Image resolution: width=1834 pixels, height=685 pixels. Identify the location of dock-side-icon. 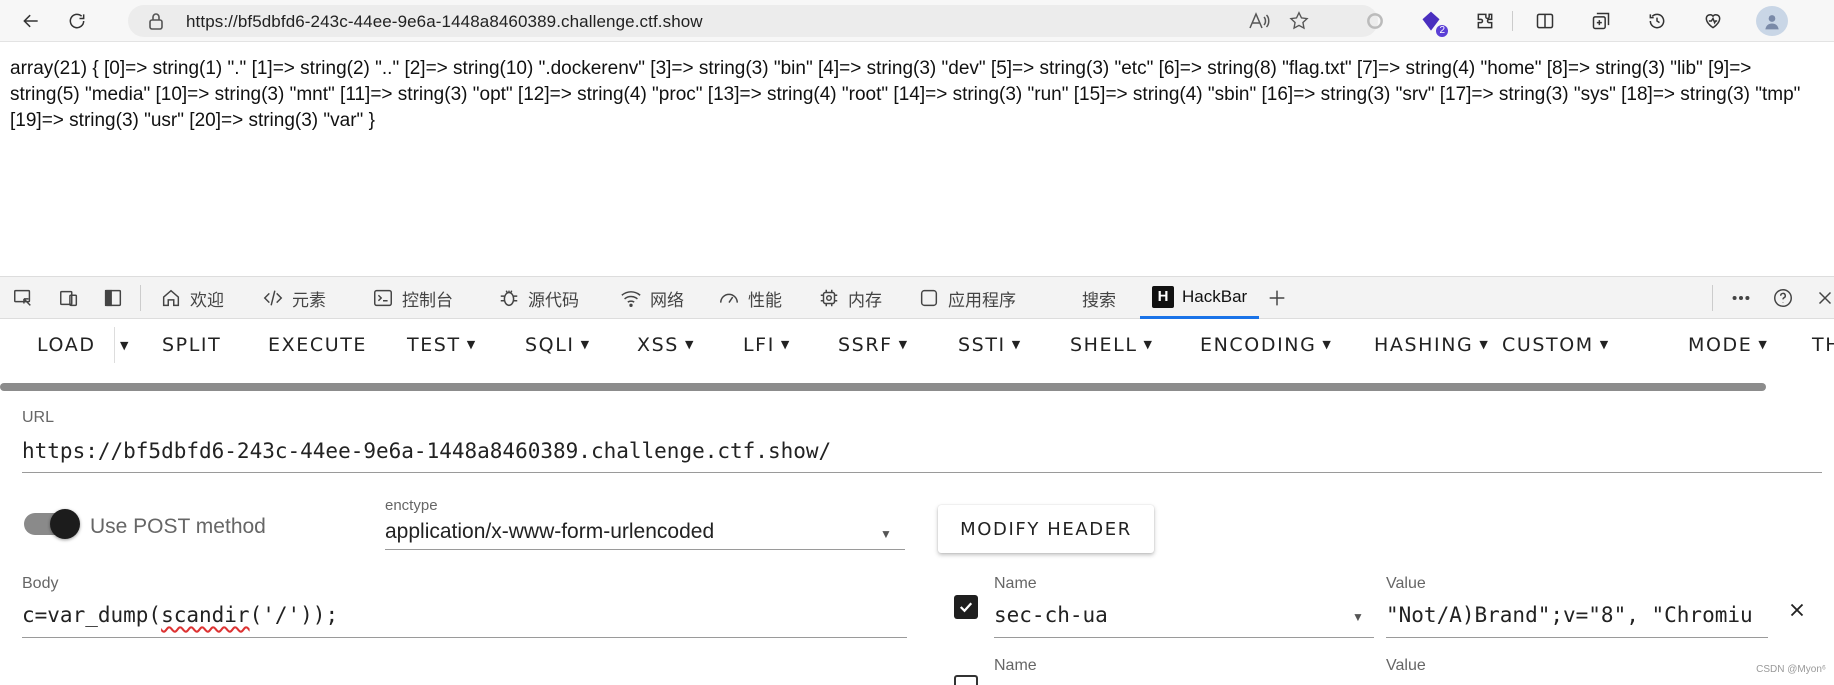
(113, 298).